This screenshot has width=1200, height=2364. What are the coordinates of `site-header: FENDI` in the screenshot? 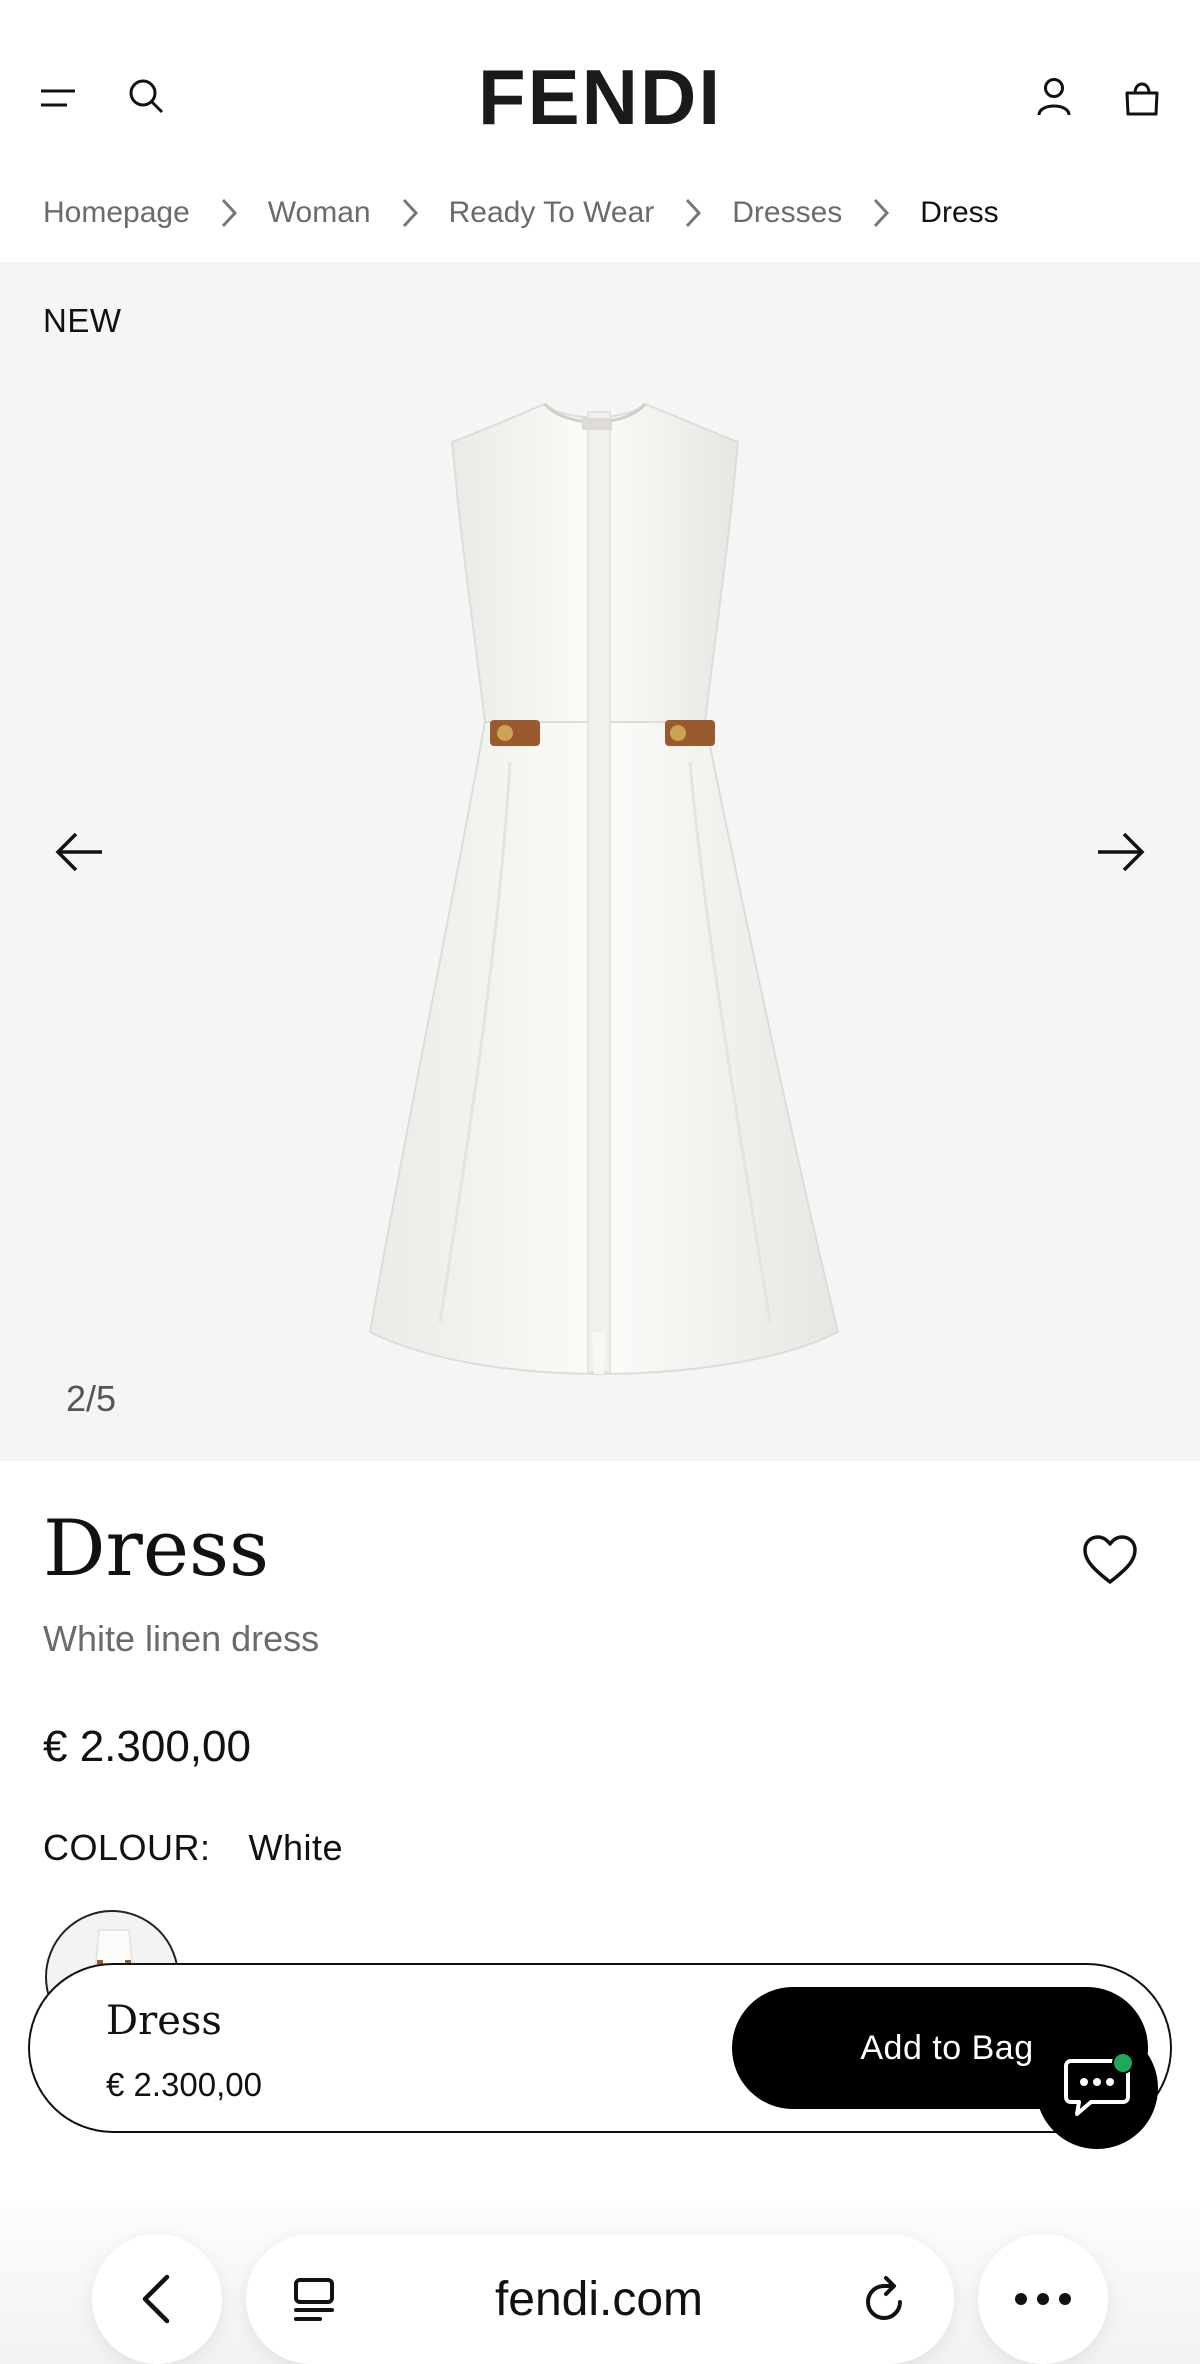 It's located at (600, 87).